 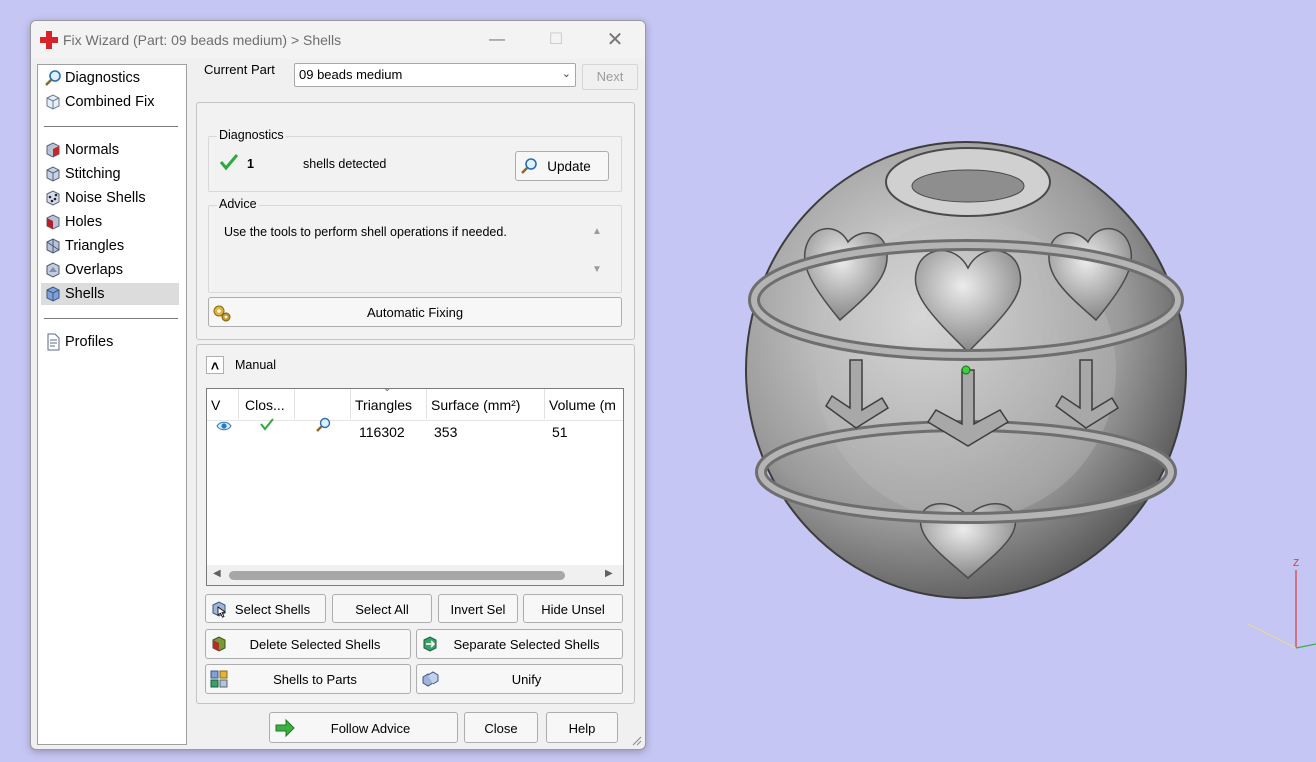 I want to click on nav-item-profiles: Profiles, so click(x=110, y=342).